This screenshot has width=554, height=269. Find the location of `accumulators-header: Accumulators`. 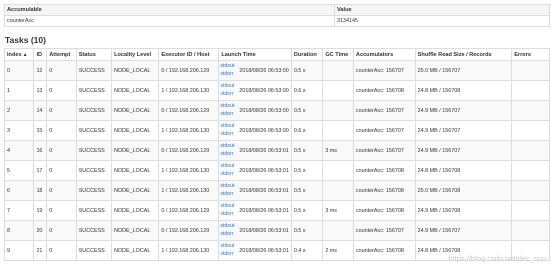

accumulators-header: Accumulators is located at coordinates (384, 54).